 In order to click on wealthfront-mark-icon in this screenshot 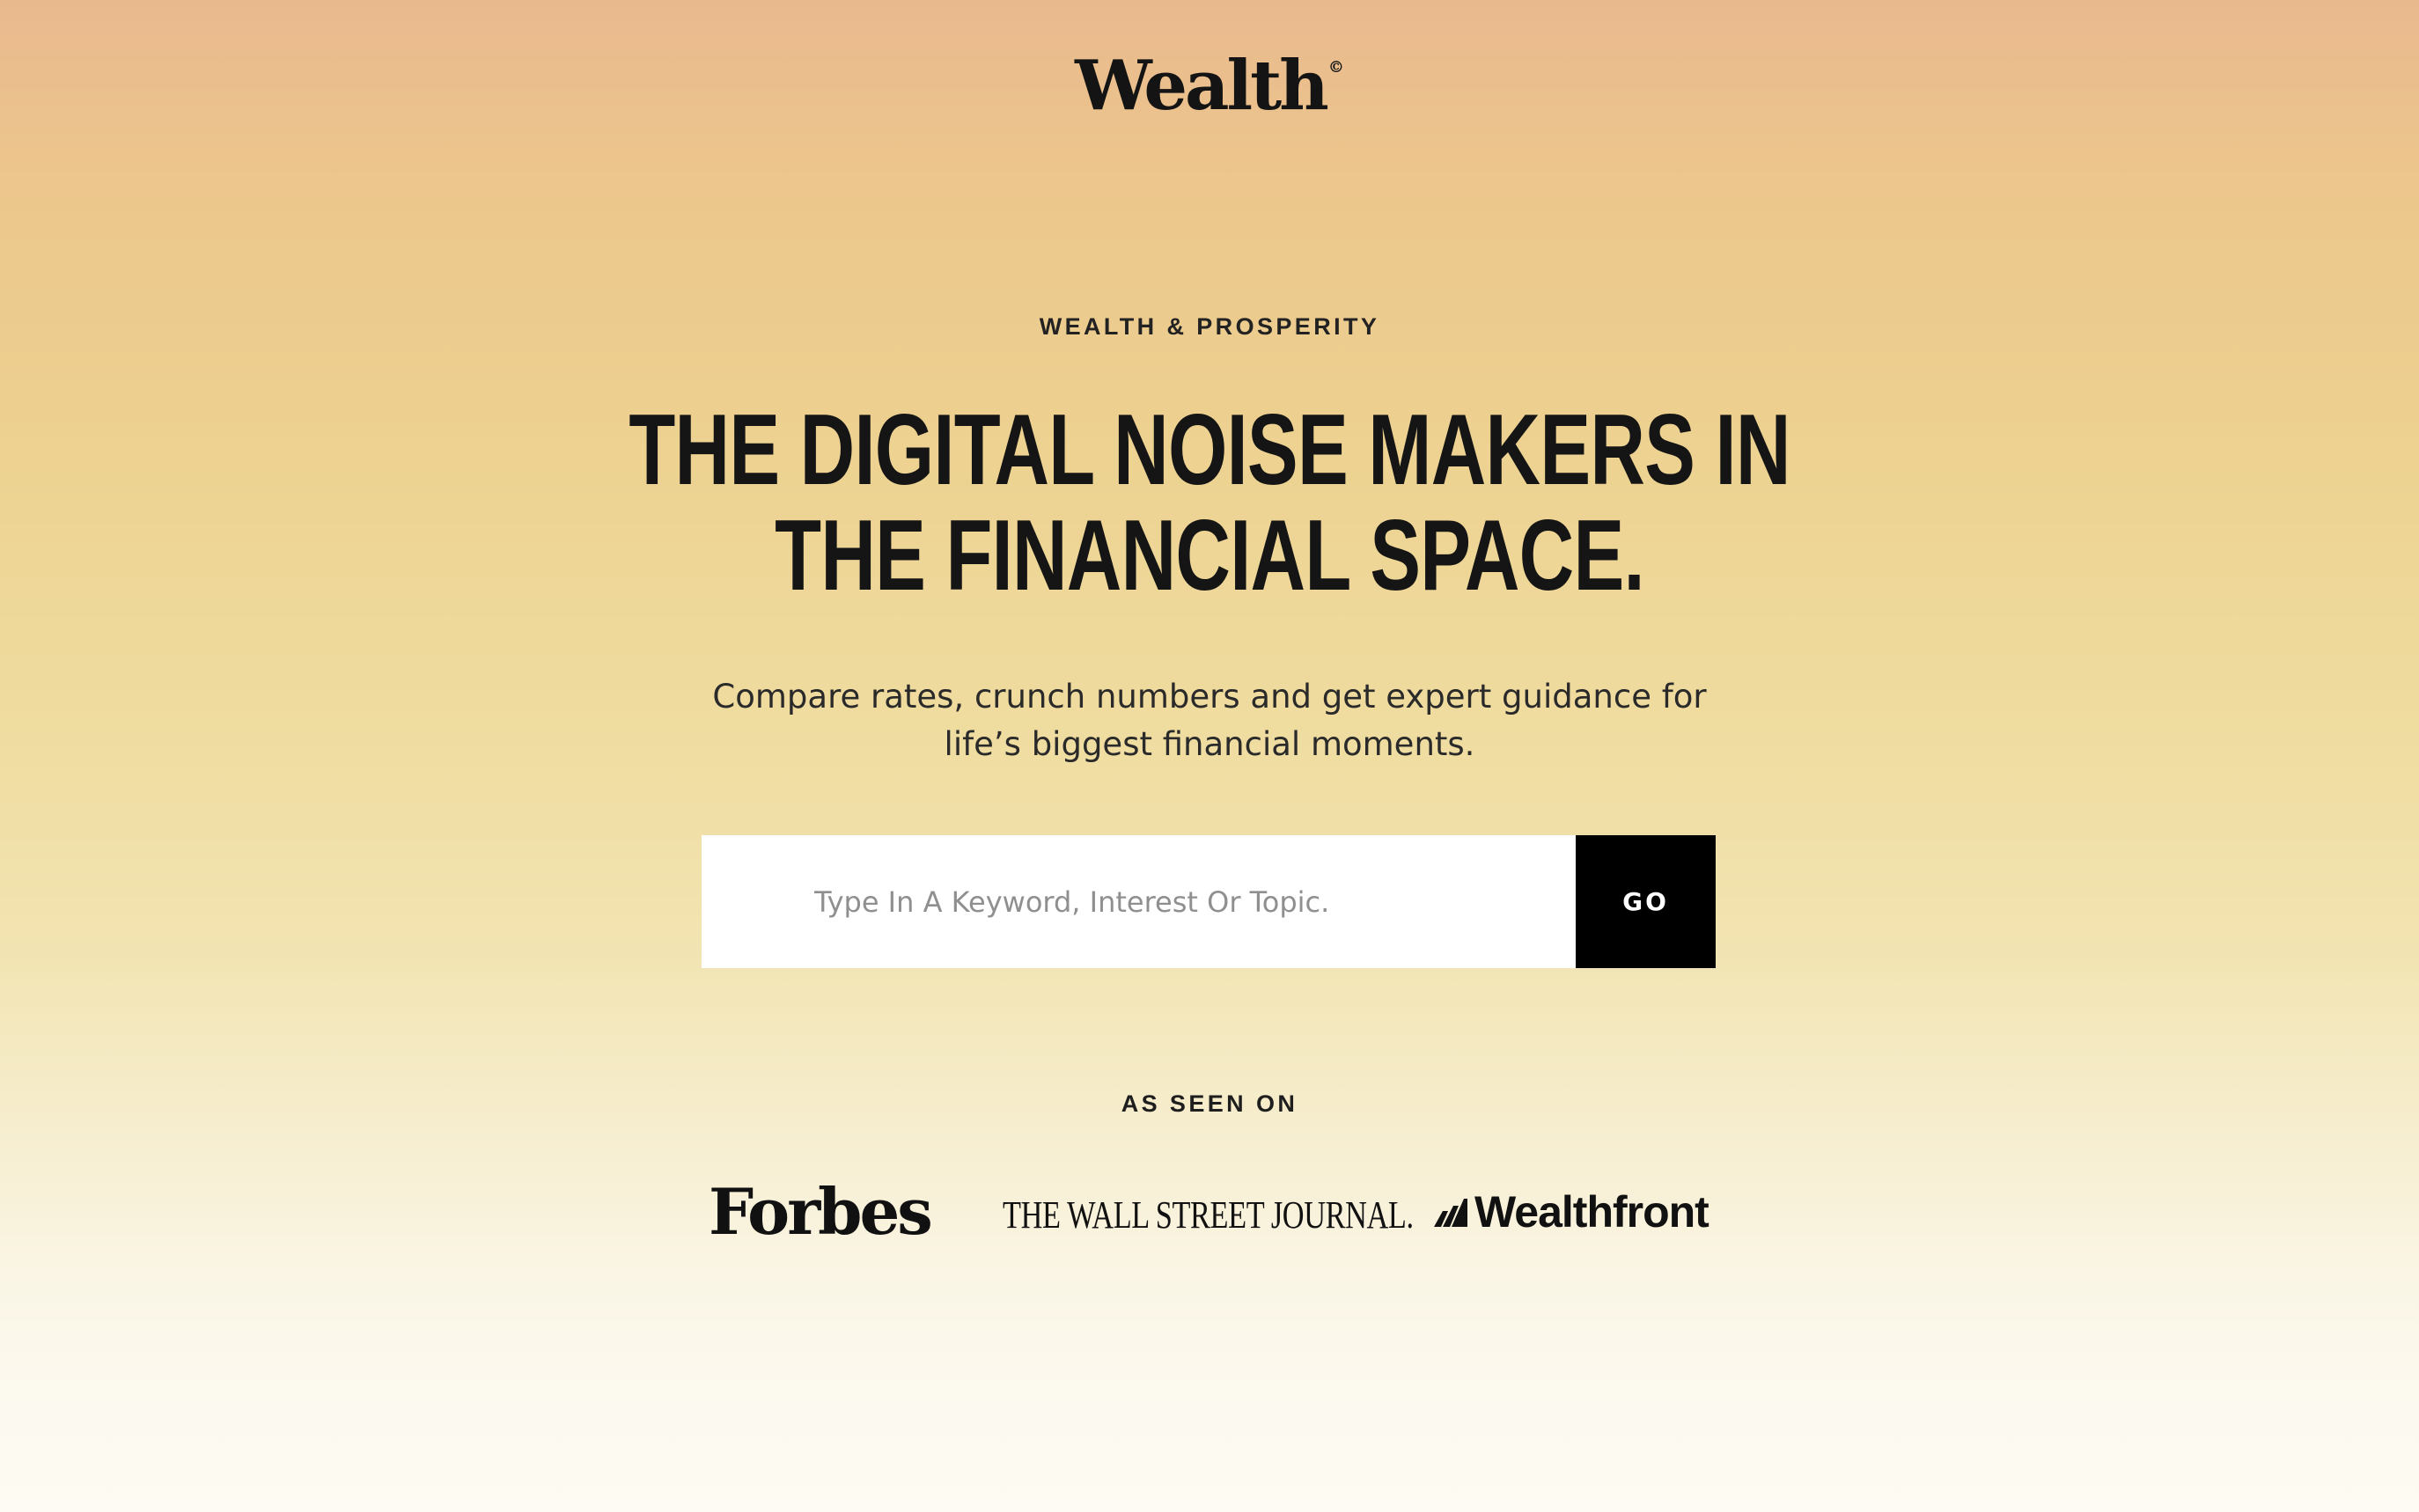, I will do `click(1450, 1213)`.